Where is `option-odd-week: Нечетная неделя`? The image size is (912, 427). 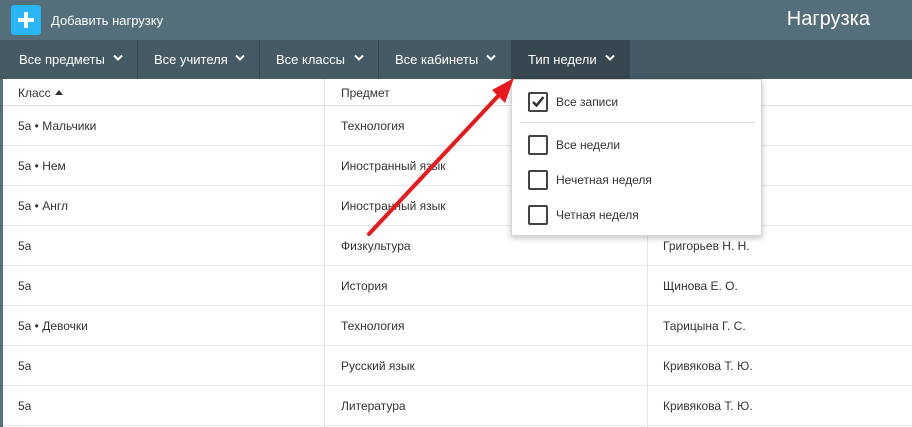
option-odd-week: Нечетная неделя is located at coordinates (590, 180).